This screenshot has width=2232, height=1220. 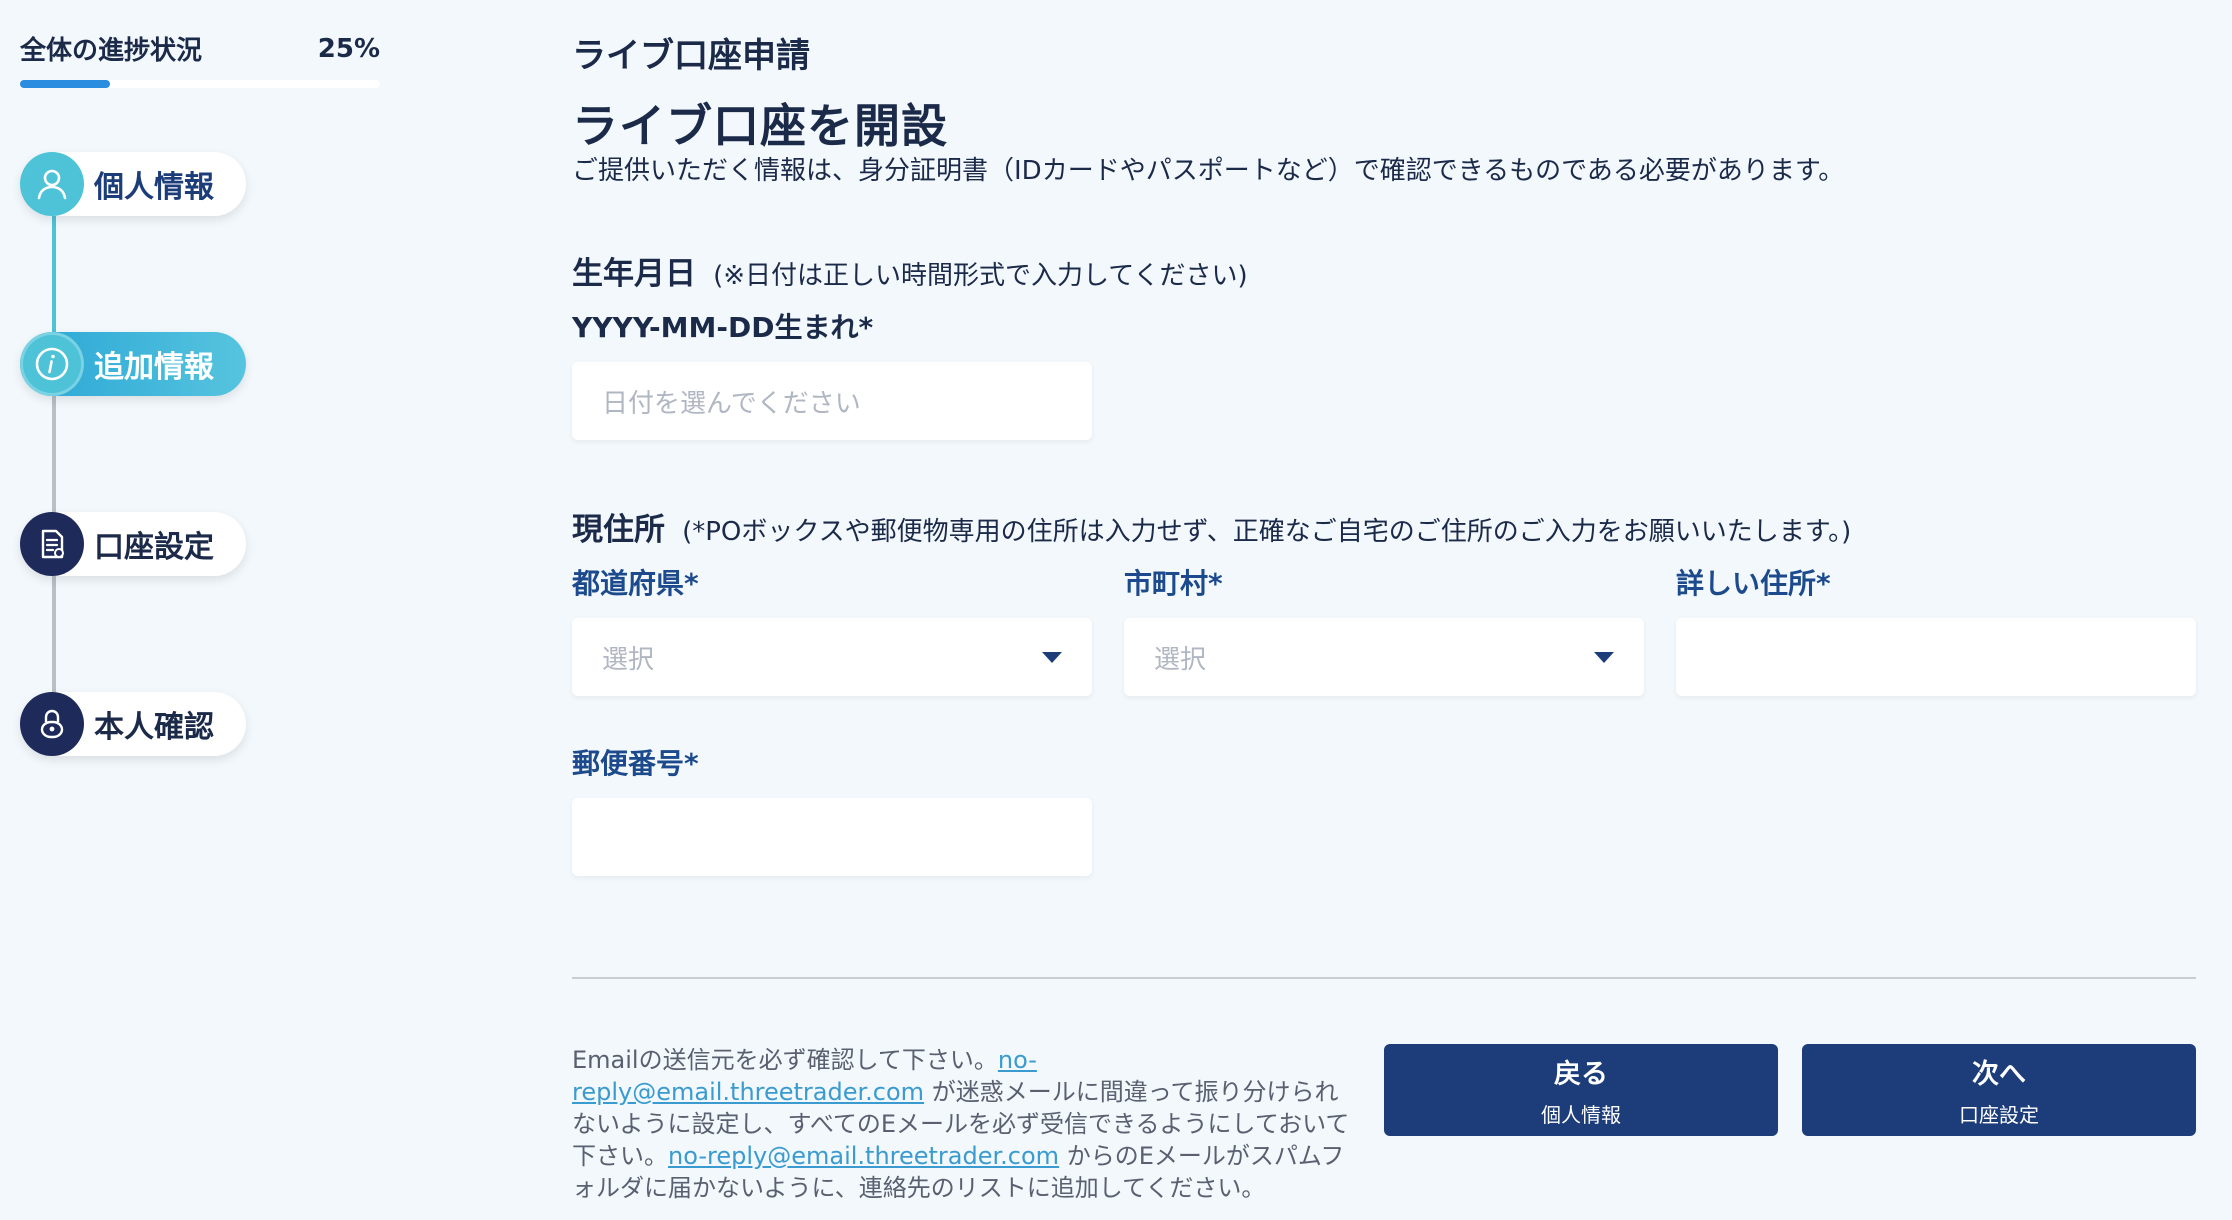 What do you see at coordinates (154, 727) in the screenshot?
I see `step-label: 本人確認` at bounding box center [154, 727].